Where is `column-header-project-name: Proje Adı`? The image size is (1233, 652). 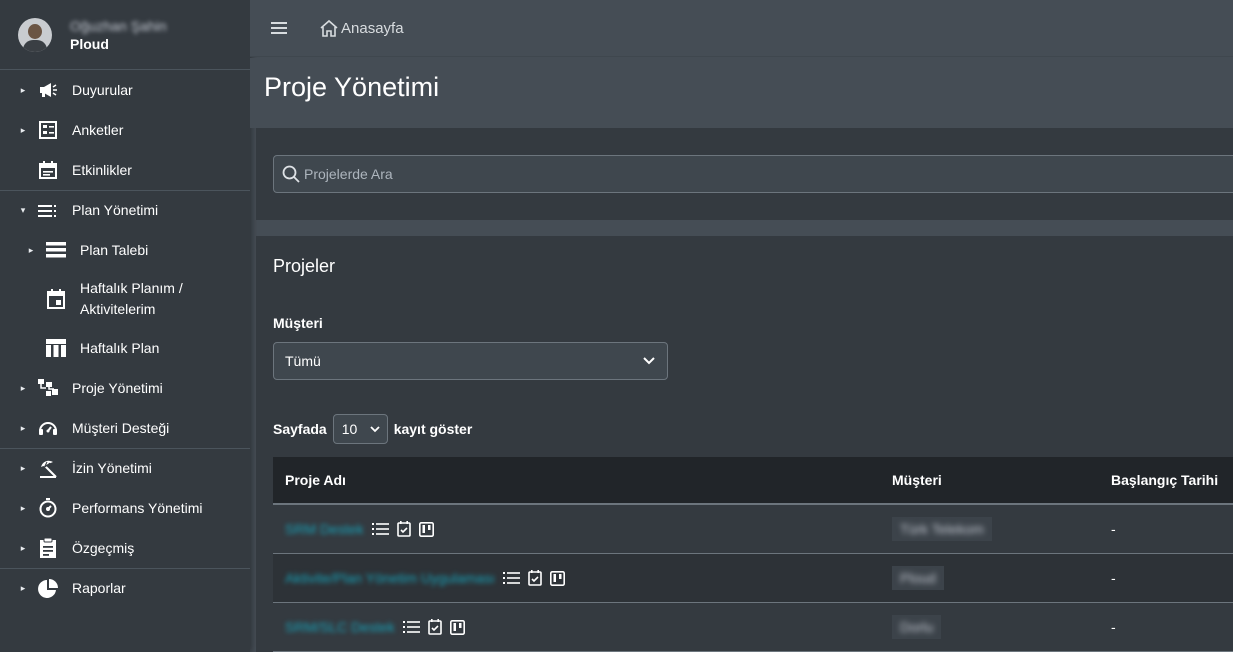 column-header-project-name: Proje Adı is located at coordinates (576, 480).